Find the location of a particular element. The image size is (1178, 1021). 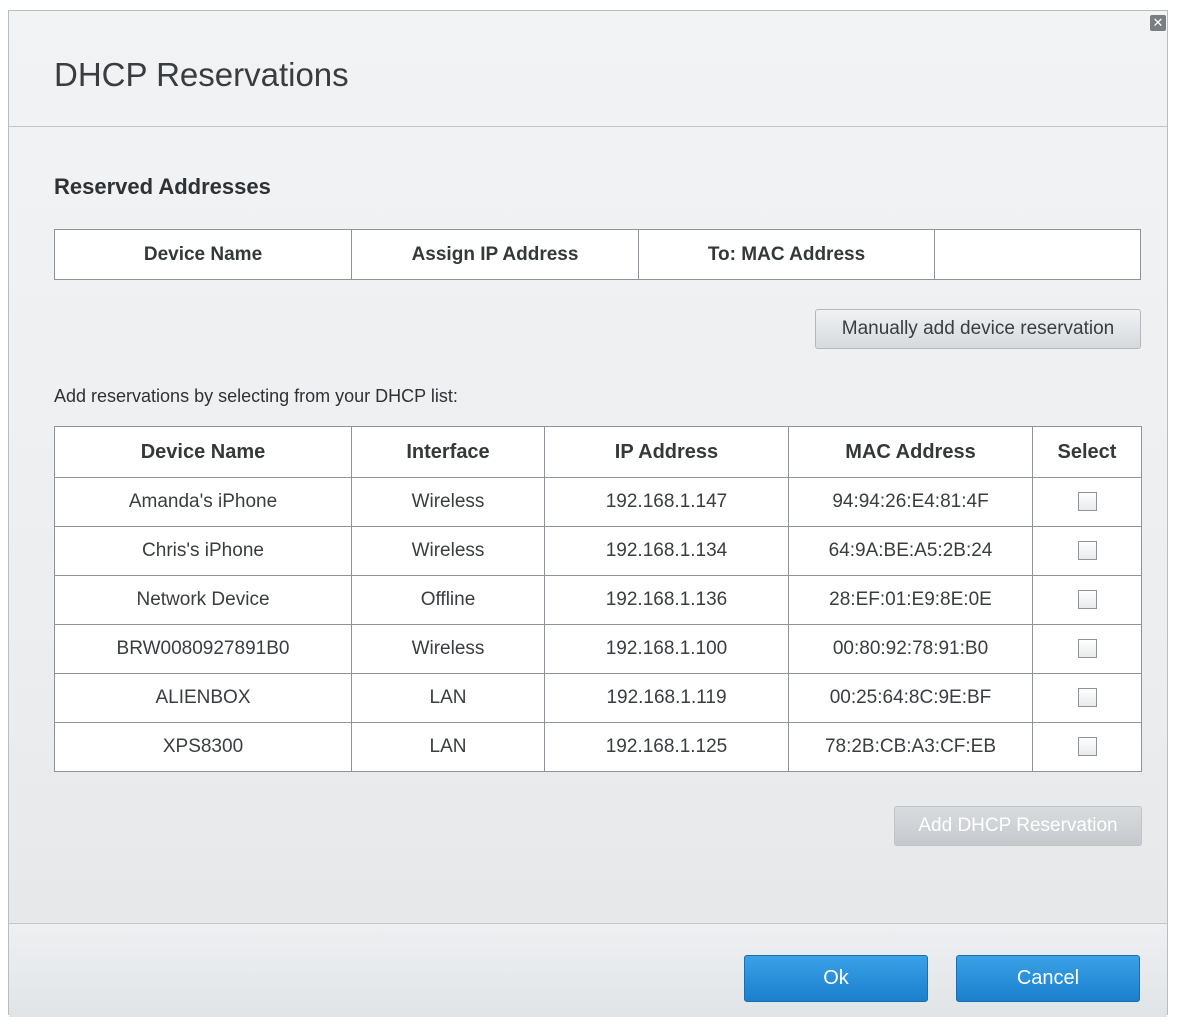

manually-add-reservation-button: Manually add device reservation is located at coordinates (978, 329).